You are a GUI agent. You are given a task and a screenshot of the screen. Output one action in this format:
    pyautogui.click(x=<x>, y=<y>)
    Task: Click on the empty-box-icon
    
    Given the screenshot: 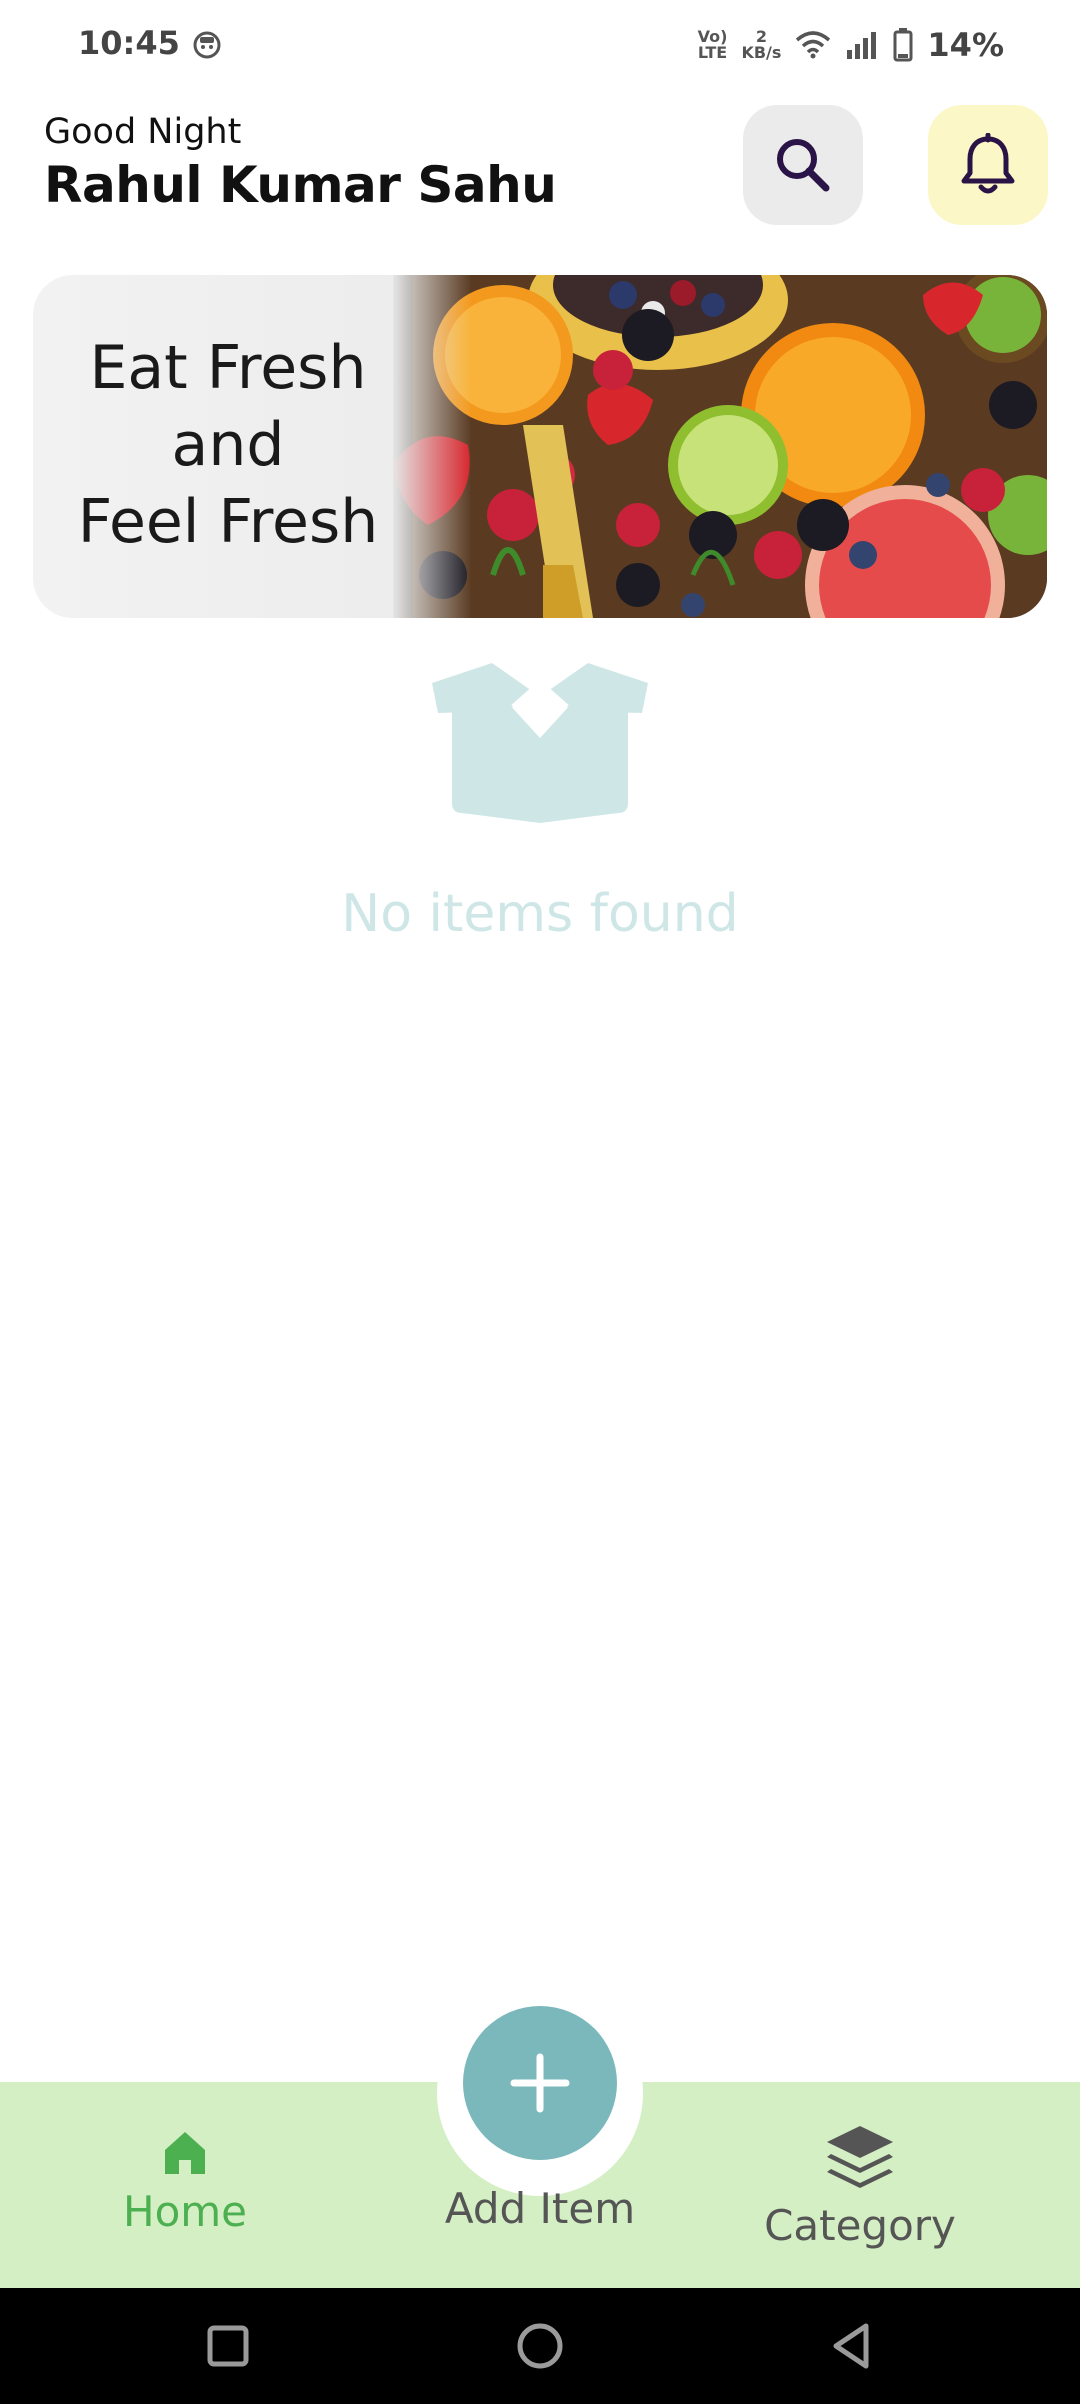 What is the action you would take?
    pyautogui.click(x=540, y=743)
    